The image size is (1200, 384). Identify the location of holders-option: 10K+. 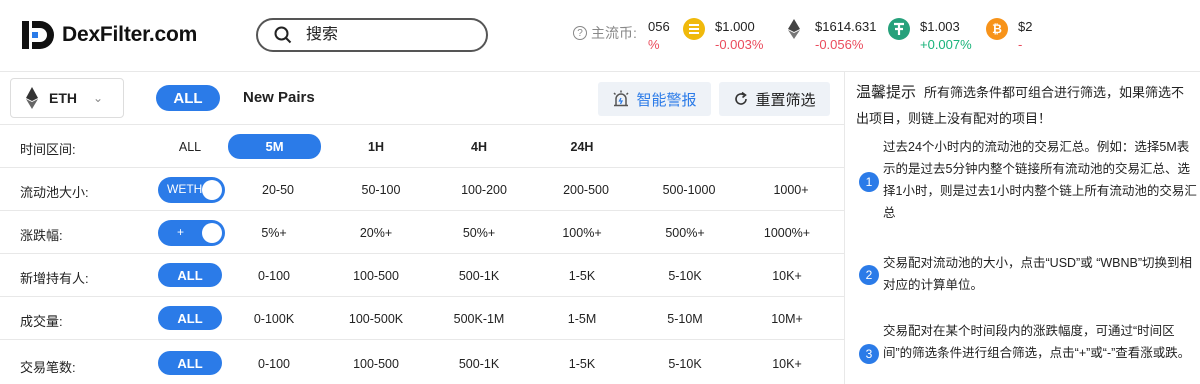
(787, 276).